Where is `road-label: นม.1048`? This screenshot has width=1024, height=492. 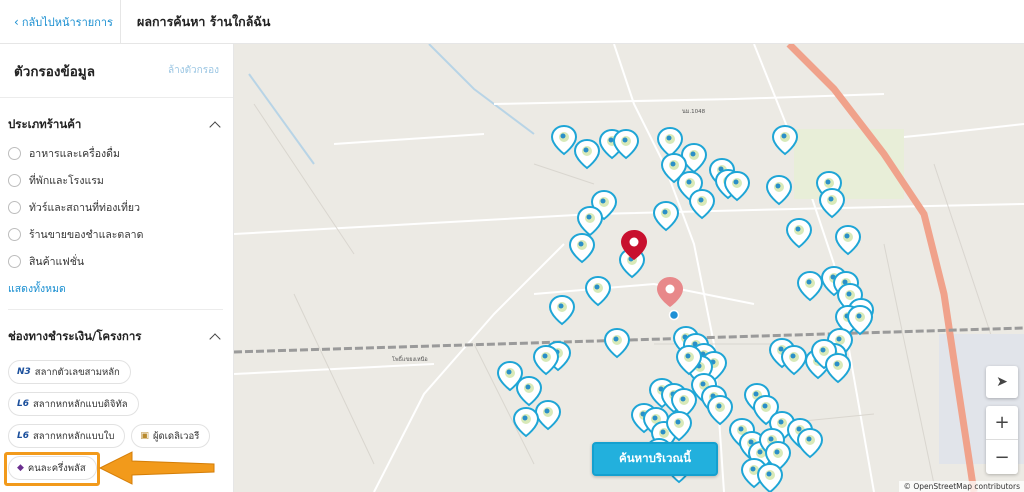
road-label: นม.1048 is located at coordinates (694, 112).